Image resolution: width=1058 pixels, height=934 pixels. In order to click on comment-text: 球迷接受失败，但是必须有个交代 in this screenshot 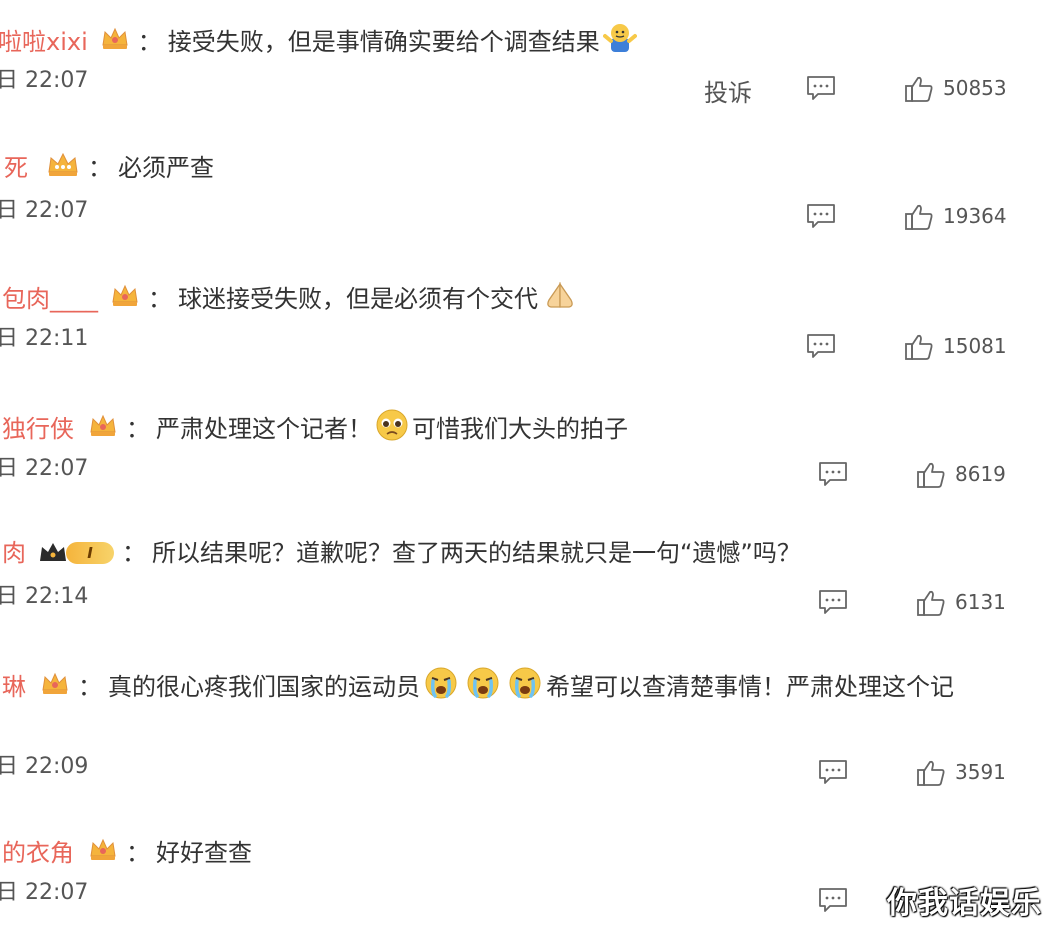, I will do `click(358, 298)`.